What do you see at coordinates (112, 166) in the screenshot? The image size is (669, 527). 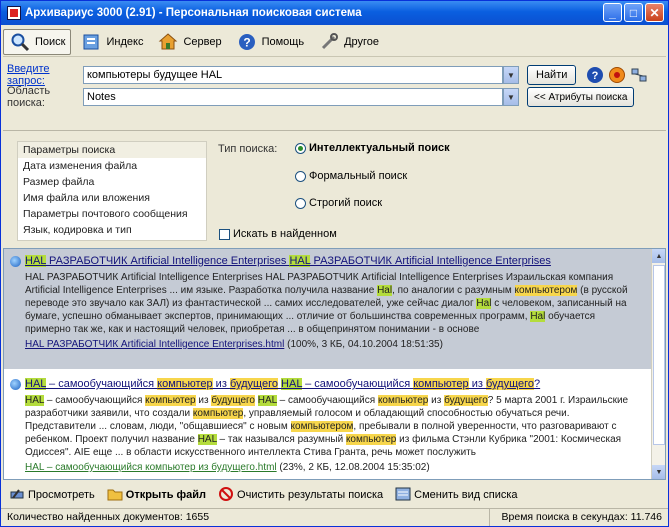 I see `param-item-modify-date: Дата изменения файла` at bounding box center [112, 166].